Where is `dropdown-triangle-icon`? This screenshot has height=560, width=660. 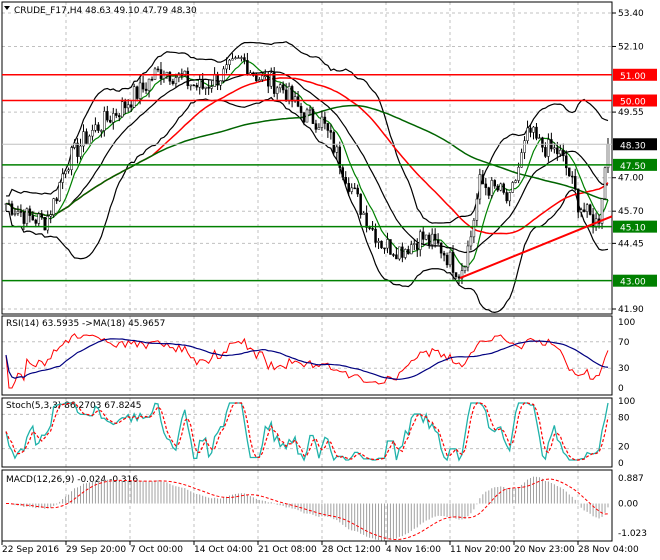 dropdown-triangle-icon is located at coordinates (7, 8).